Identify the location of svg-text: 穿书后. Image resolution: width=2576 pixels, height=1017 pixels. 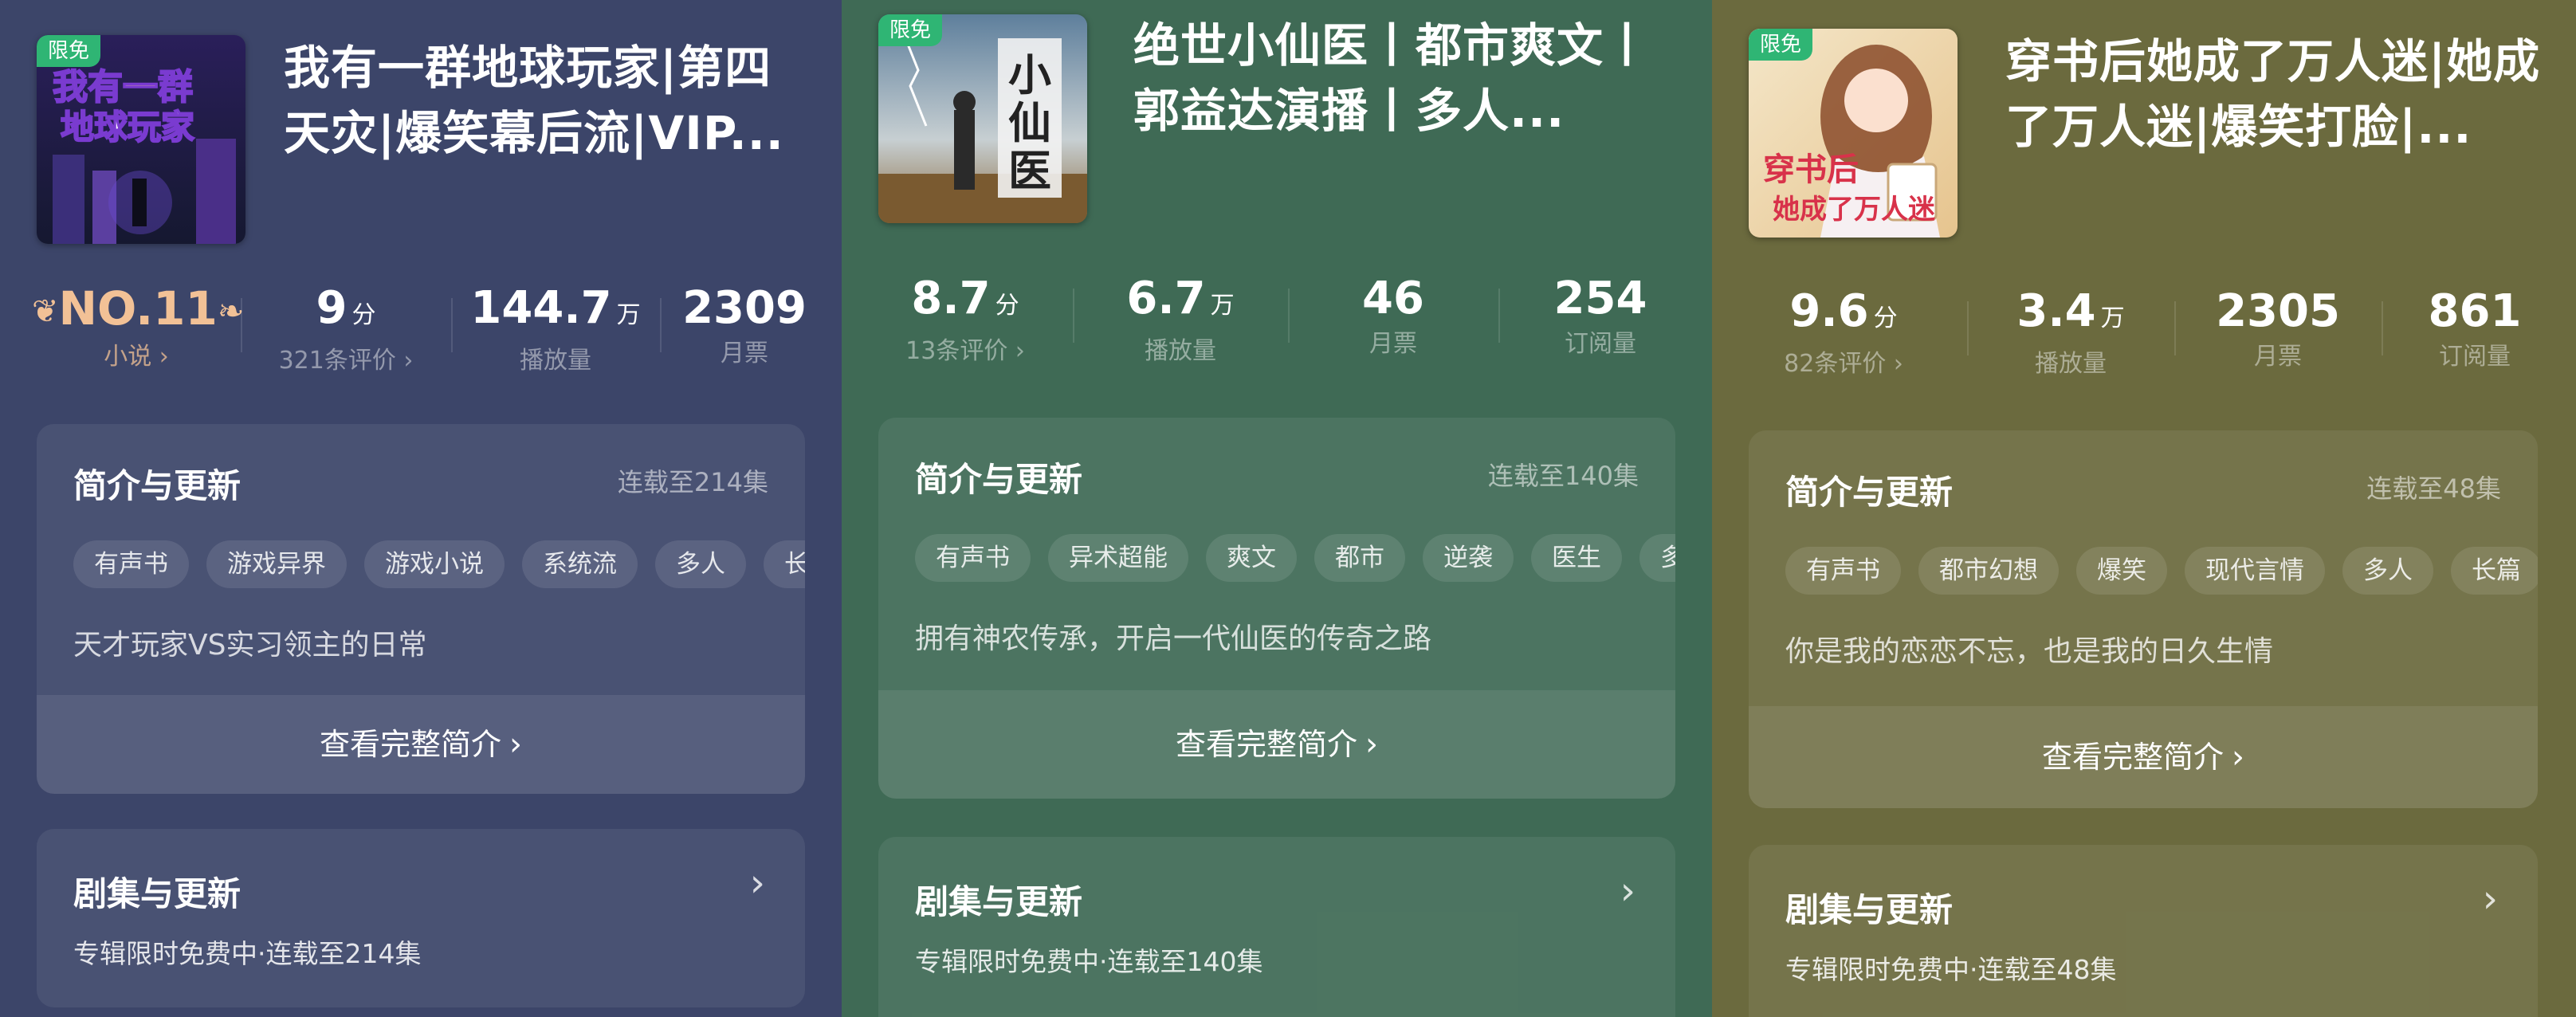
(1811, 169).